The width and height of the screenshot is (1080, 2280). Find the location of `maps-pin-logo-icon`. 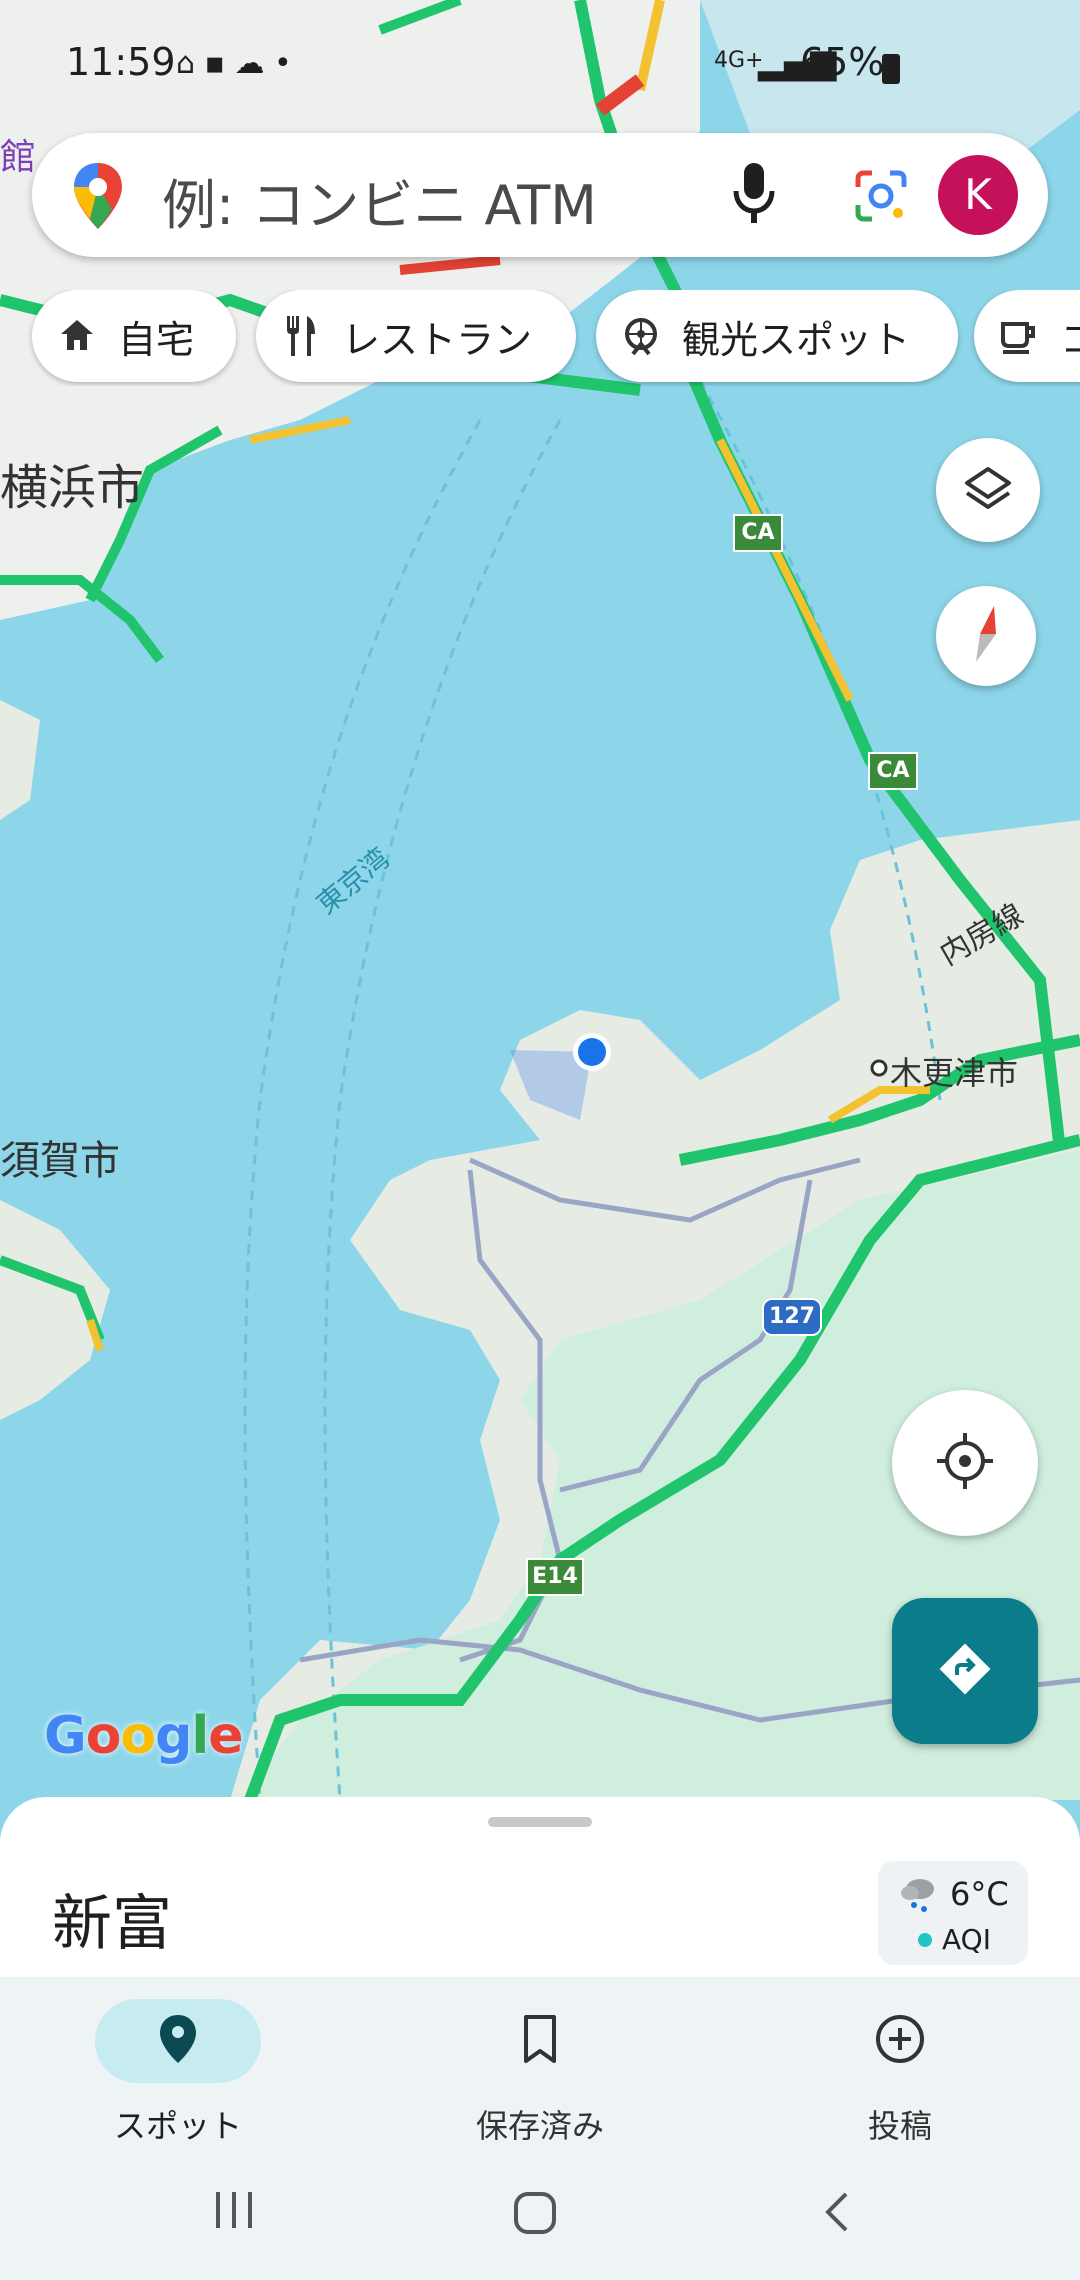

maps-pin-logo-icon is located at coordinates (98, 198).